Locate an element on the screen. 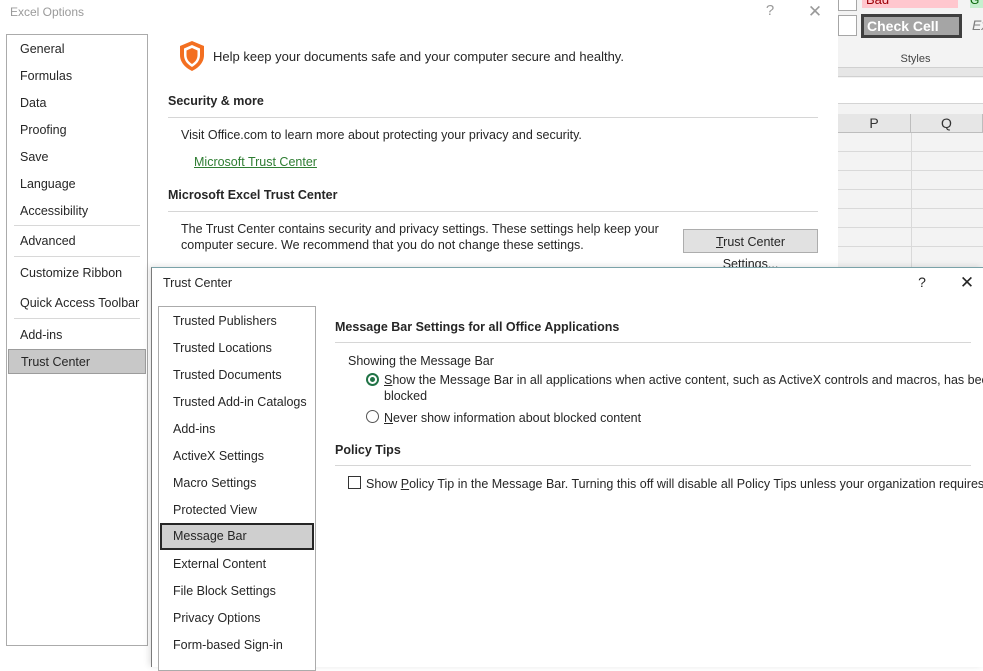 The width and height of the screenshot is (983, 671). style-swatch-blank is located at coordinates (847, 5).